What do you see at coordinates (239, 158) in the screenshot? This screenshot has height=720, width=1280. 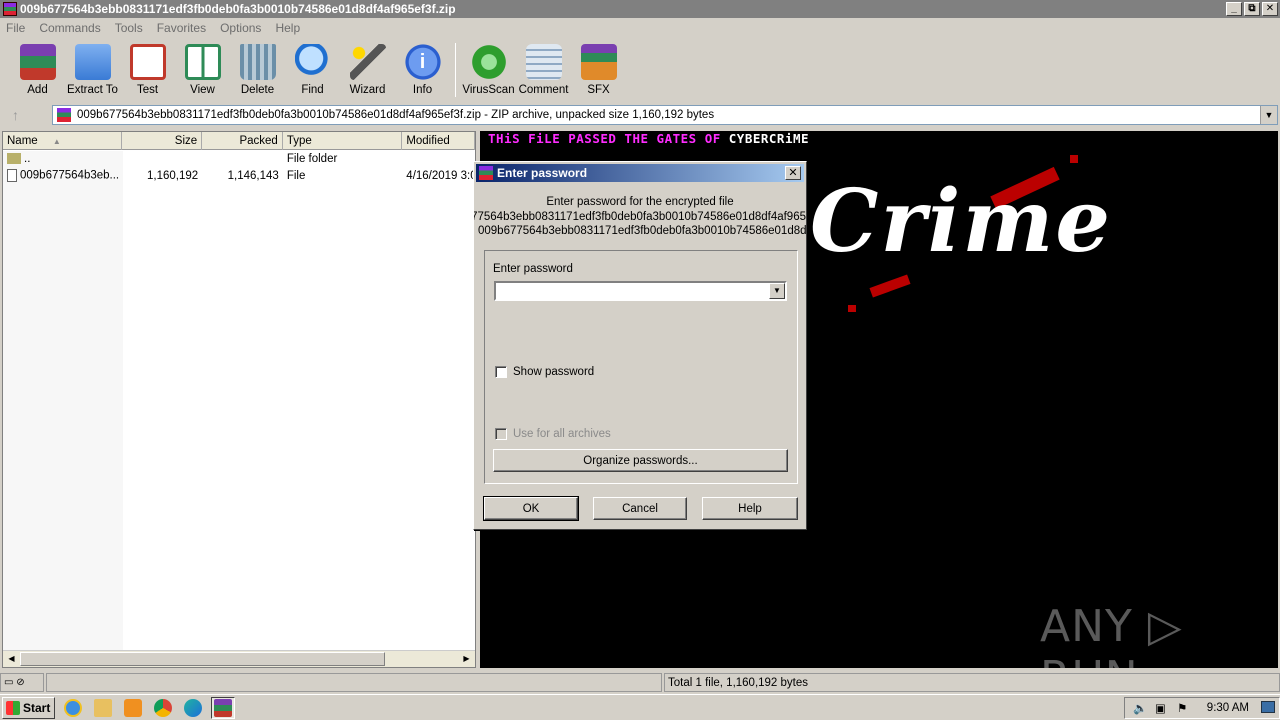 I see `table-row: .. File folder` at bounding box center [239, 158].